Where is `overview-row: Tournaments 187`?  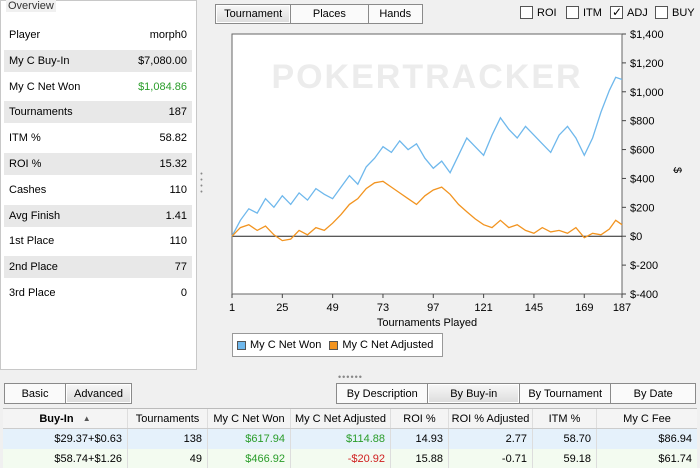
overview-row: Tournaments 187 is located at coordinates (98, 112).